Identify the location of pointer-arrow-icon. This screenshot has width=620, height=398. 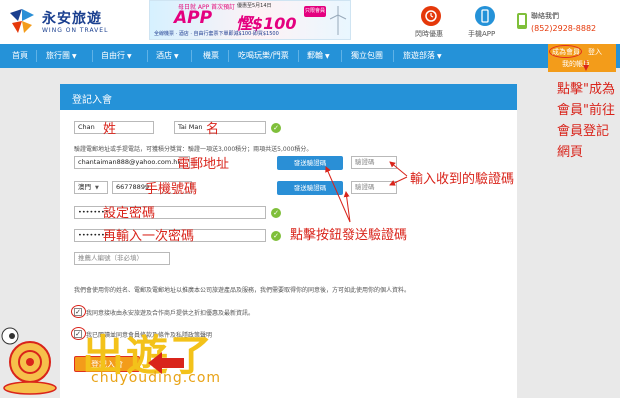
(166, 363).